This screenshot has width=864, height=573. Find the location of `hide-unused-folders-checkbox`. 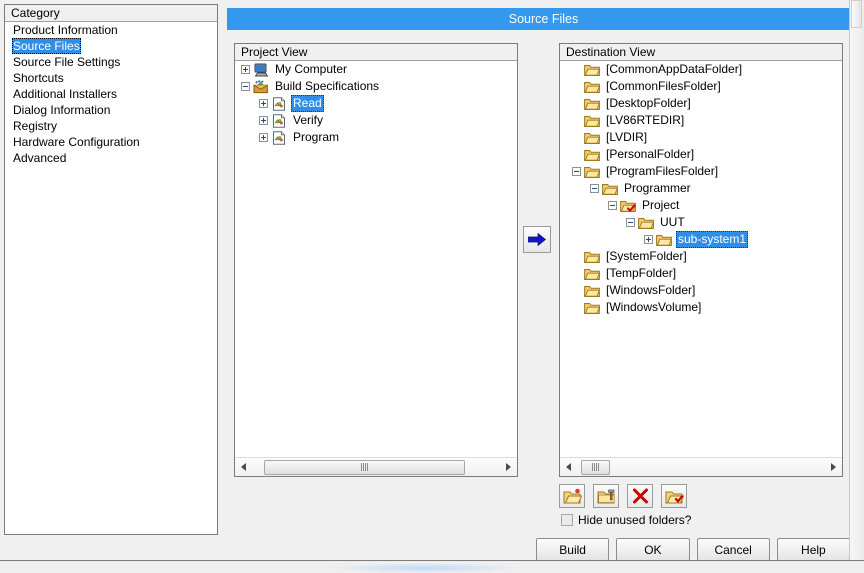

hide-unused-folders-checkbox is located at coordinates (567, 520).